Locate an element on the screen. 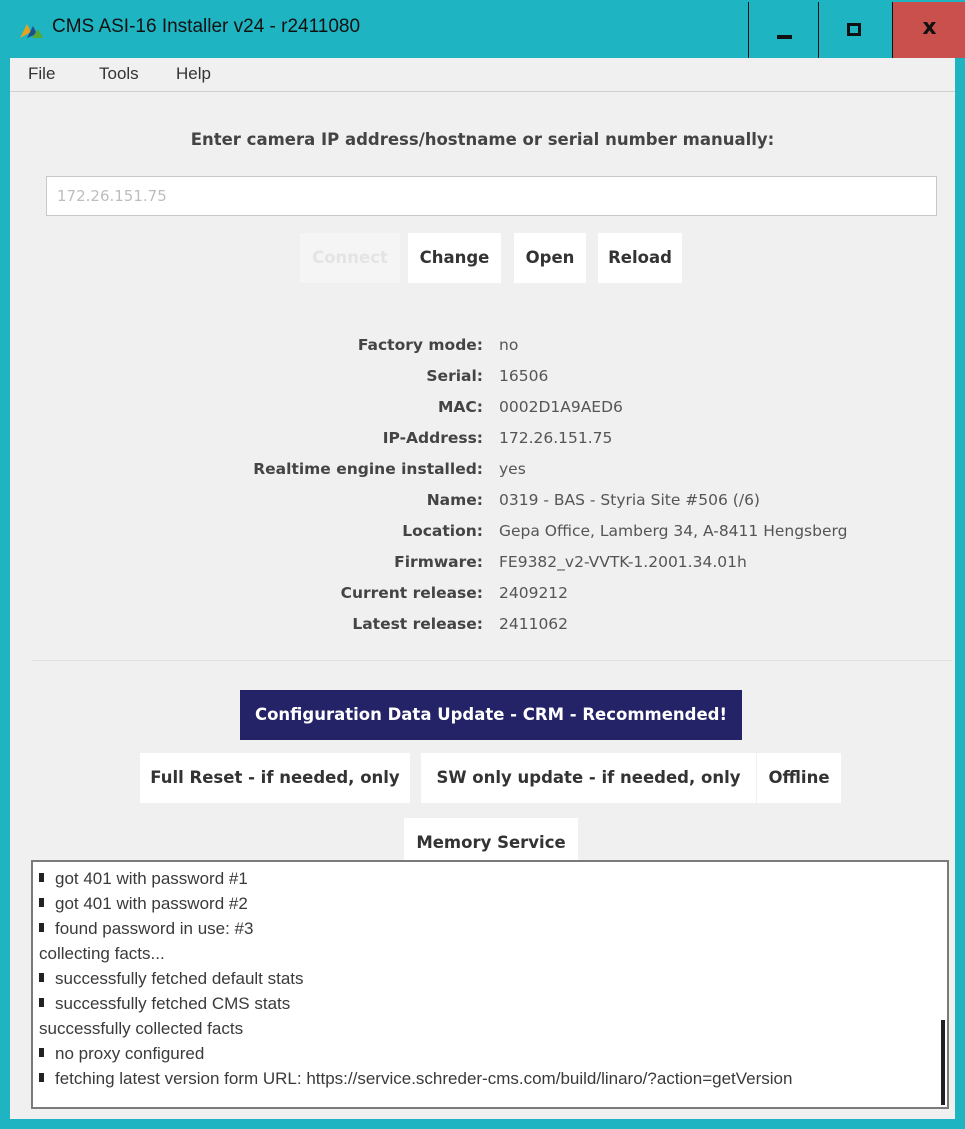 The image size is (965, 1129). menu-file: File is located at coordinates (41, 74).